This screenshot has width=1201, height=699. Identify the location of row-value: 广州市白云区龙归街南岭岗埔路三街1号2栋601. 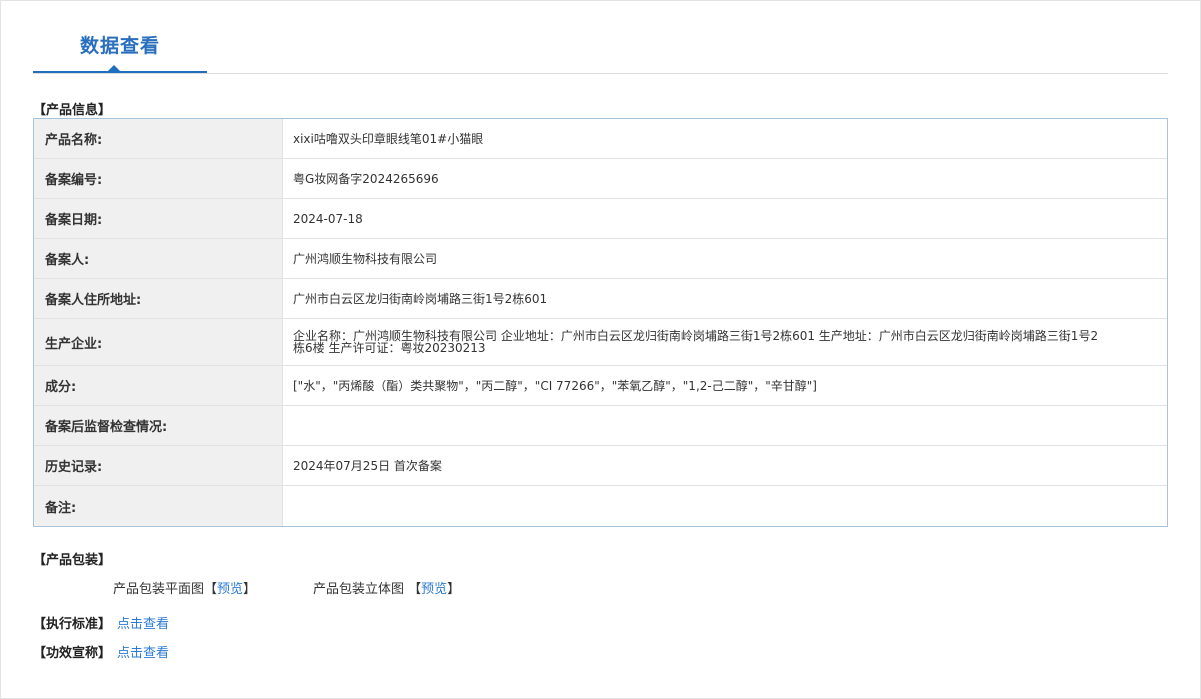
(420, 298).